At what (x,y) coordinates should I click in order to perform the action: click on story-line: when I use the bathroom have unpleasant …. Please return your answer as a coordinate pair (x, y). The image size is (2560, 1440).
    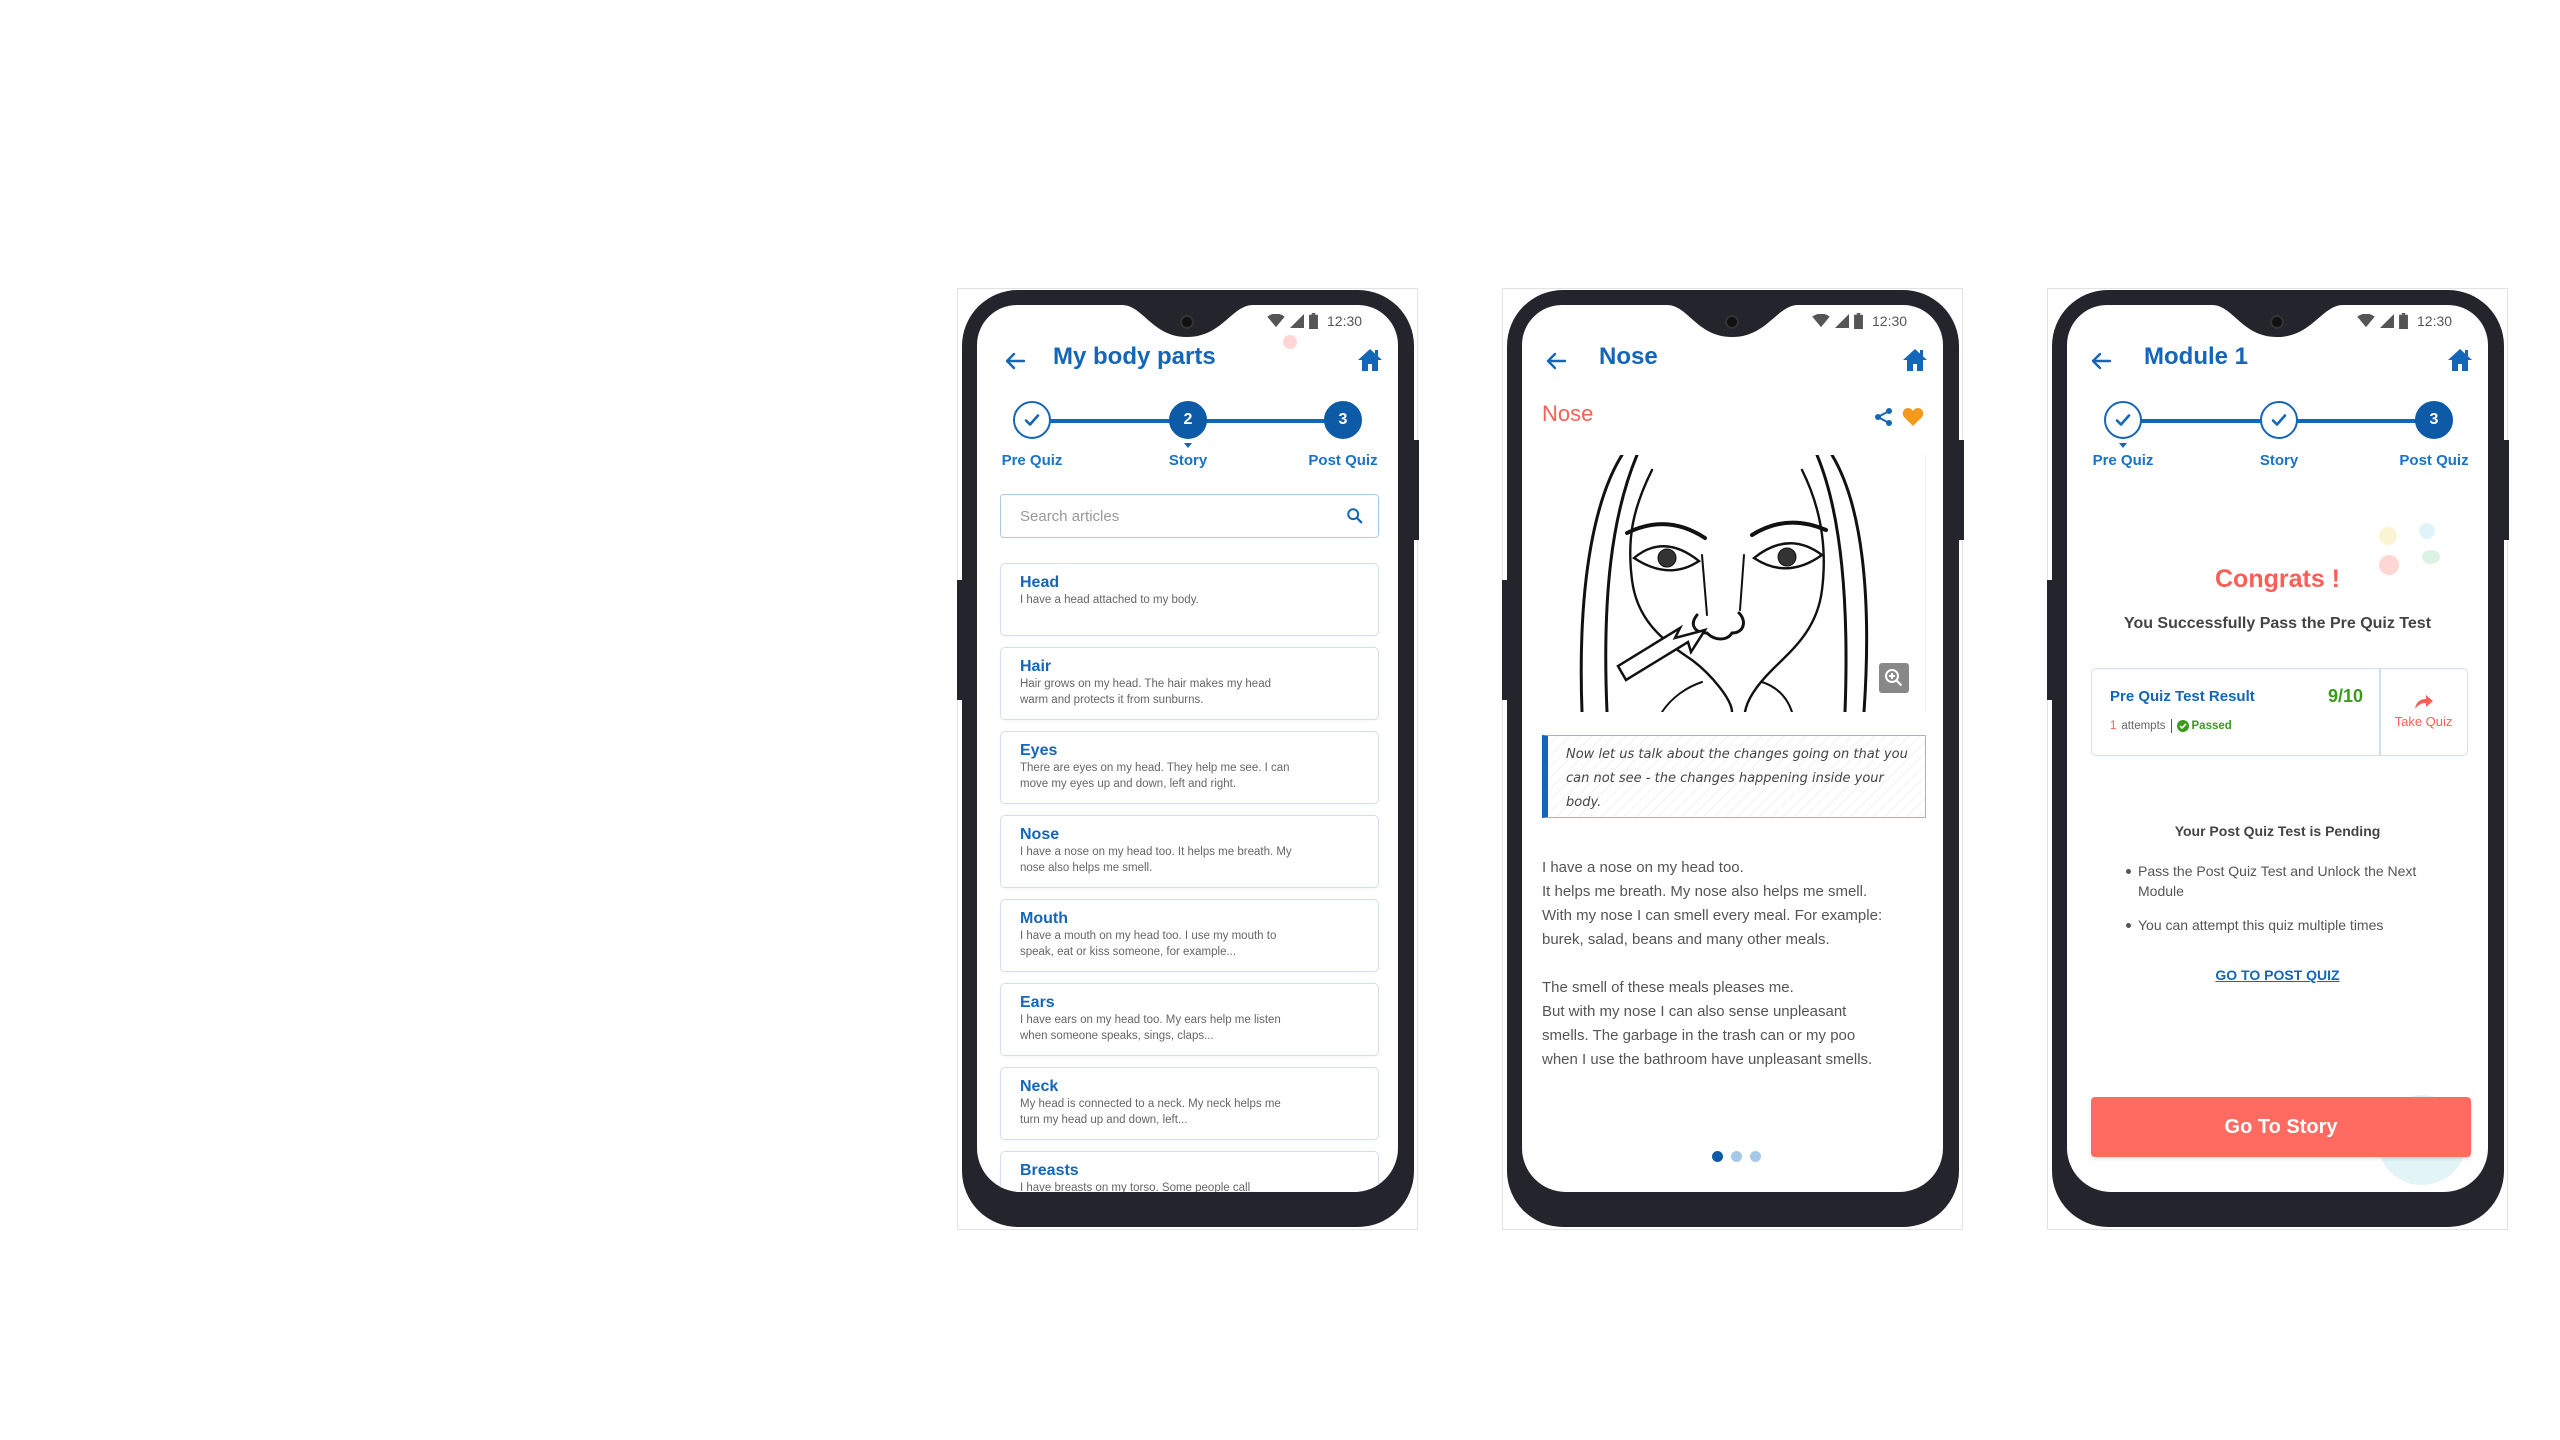
    Looking at the image, I should click on (1707, 1059).